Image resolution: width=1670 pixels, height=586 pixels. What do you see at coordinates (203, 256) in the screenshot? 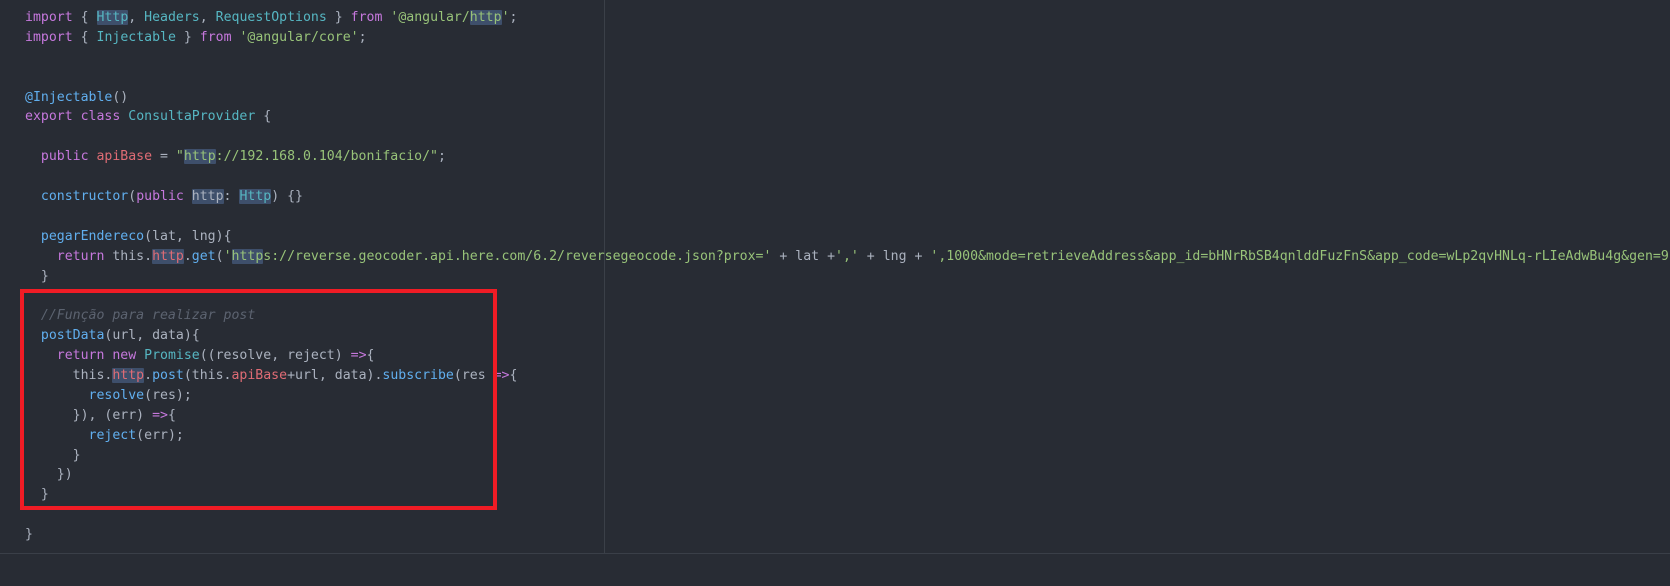
I see `token-get-method: get` at bounding box center [203, 256].